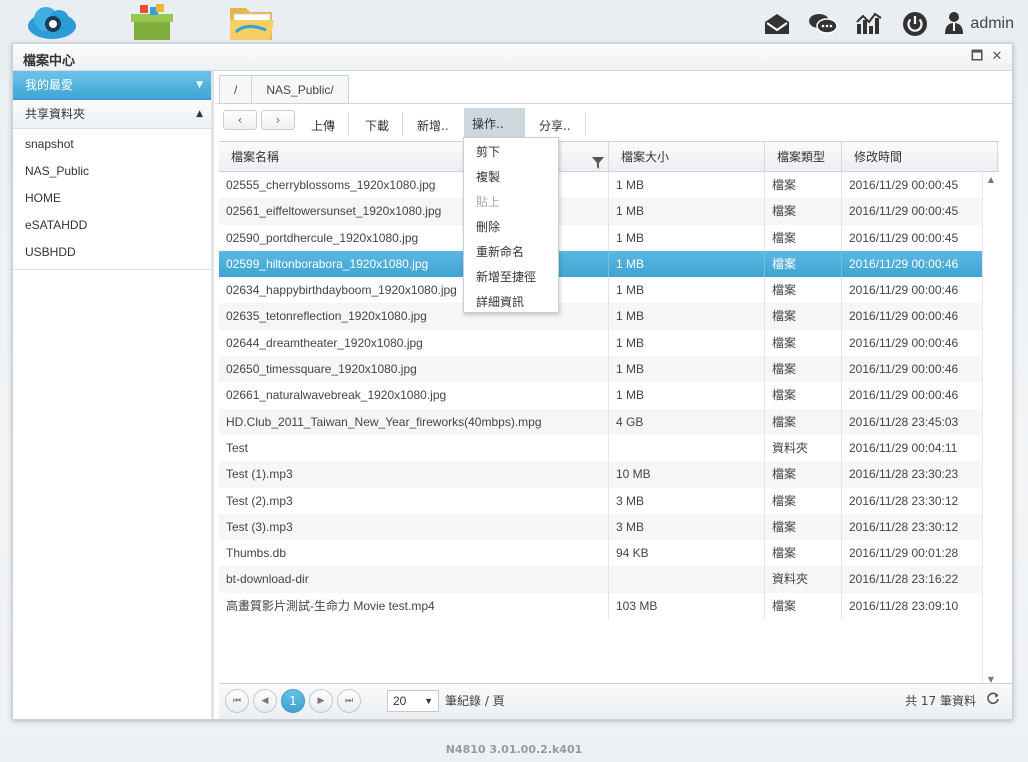 This screenshot has width=1028, height=762. Describe the element at coordinates (414, 579) in the screenshot. I see `cell-name: bt-download-dir` at that location.